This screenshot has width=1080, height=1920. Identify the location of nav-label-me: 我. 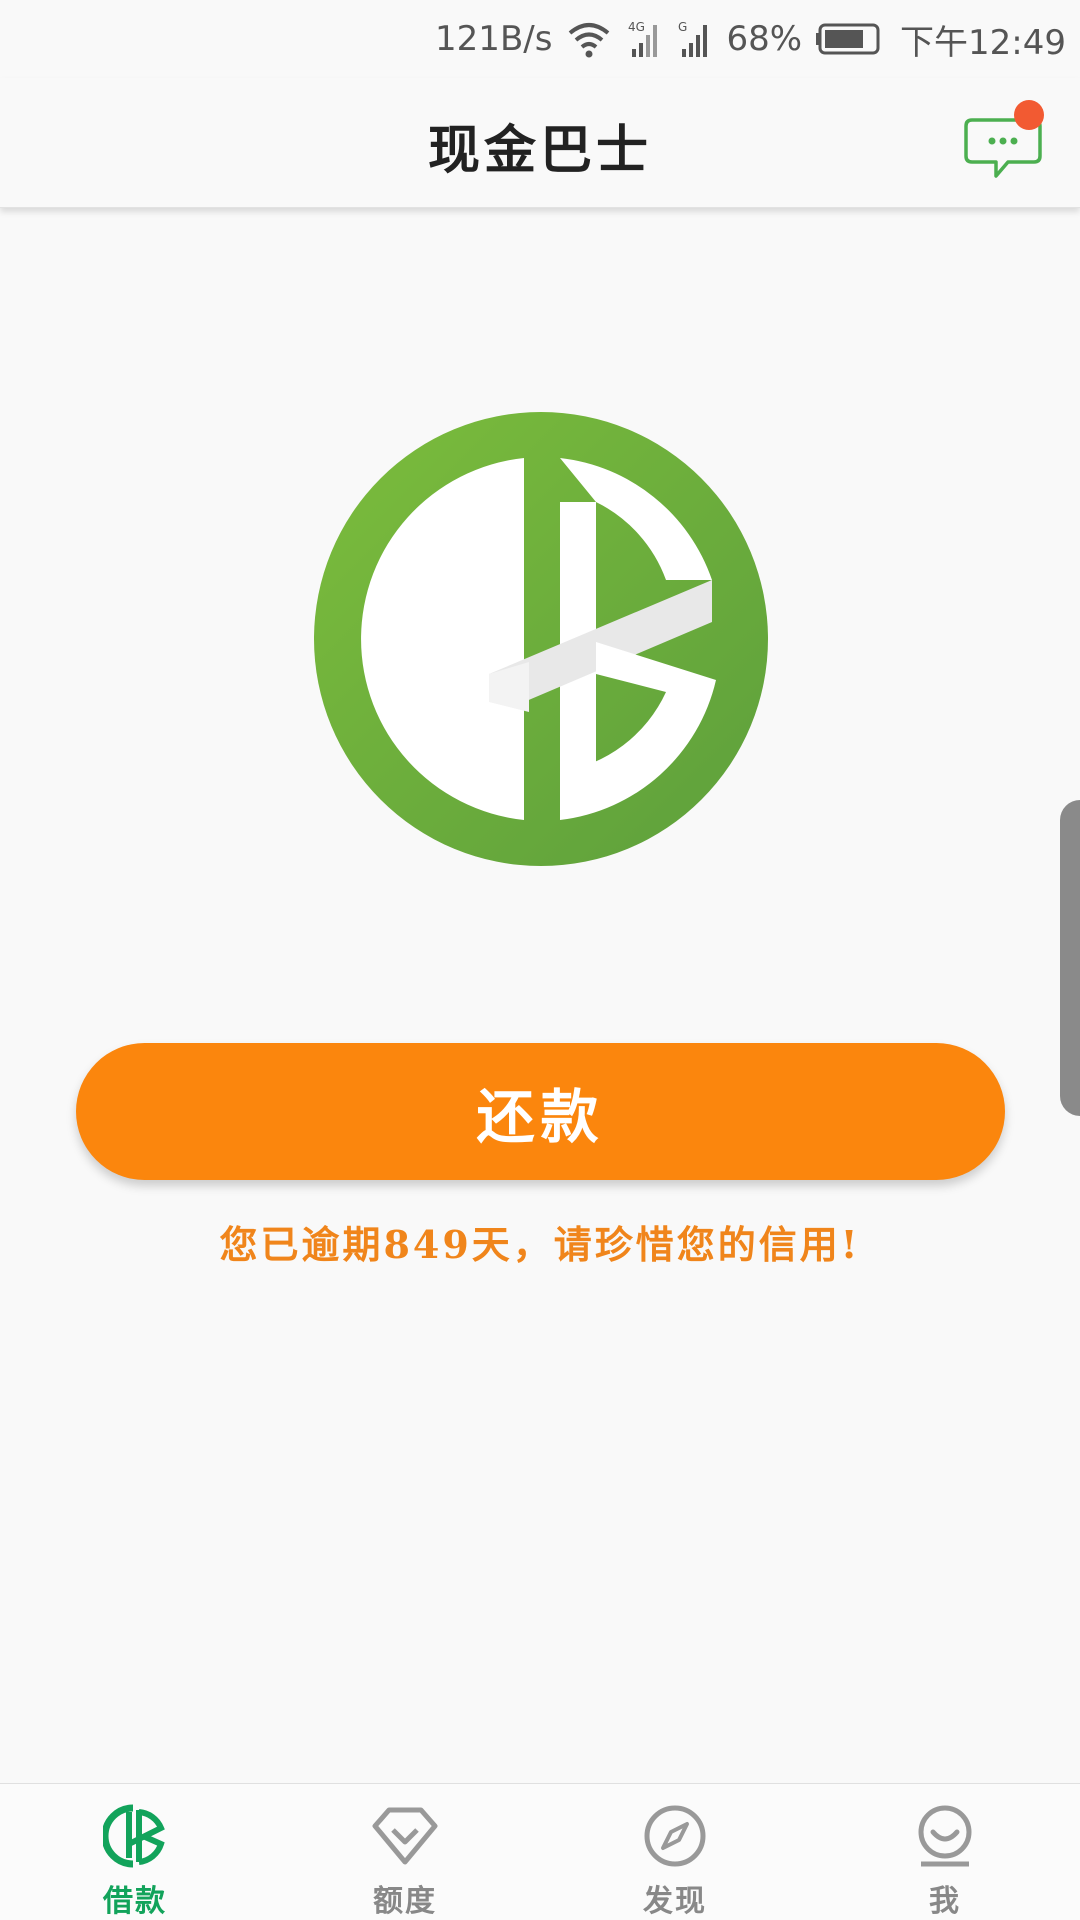
(945, 1901).